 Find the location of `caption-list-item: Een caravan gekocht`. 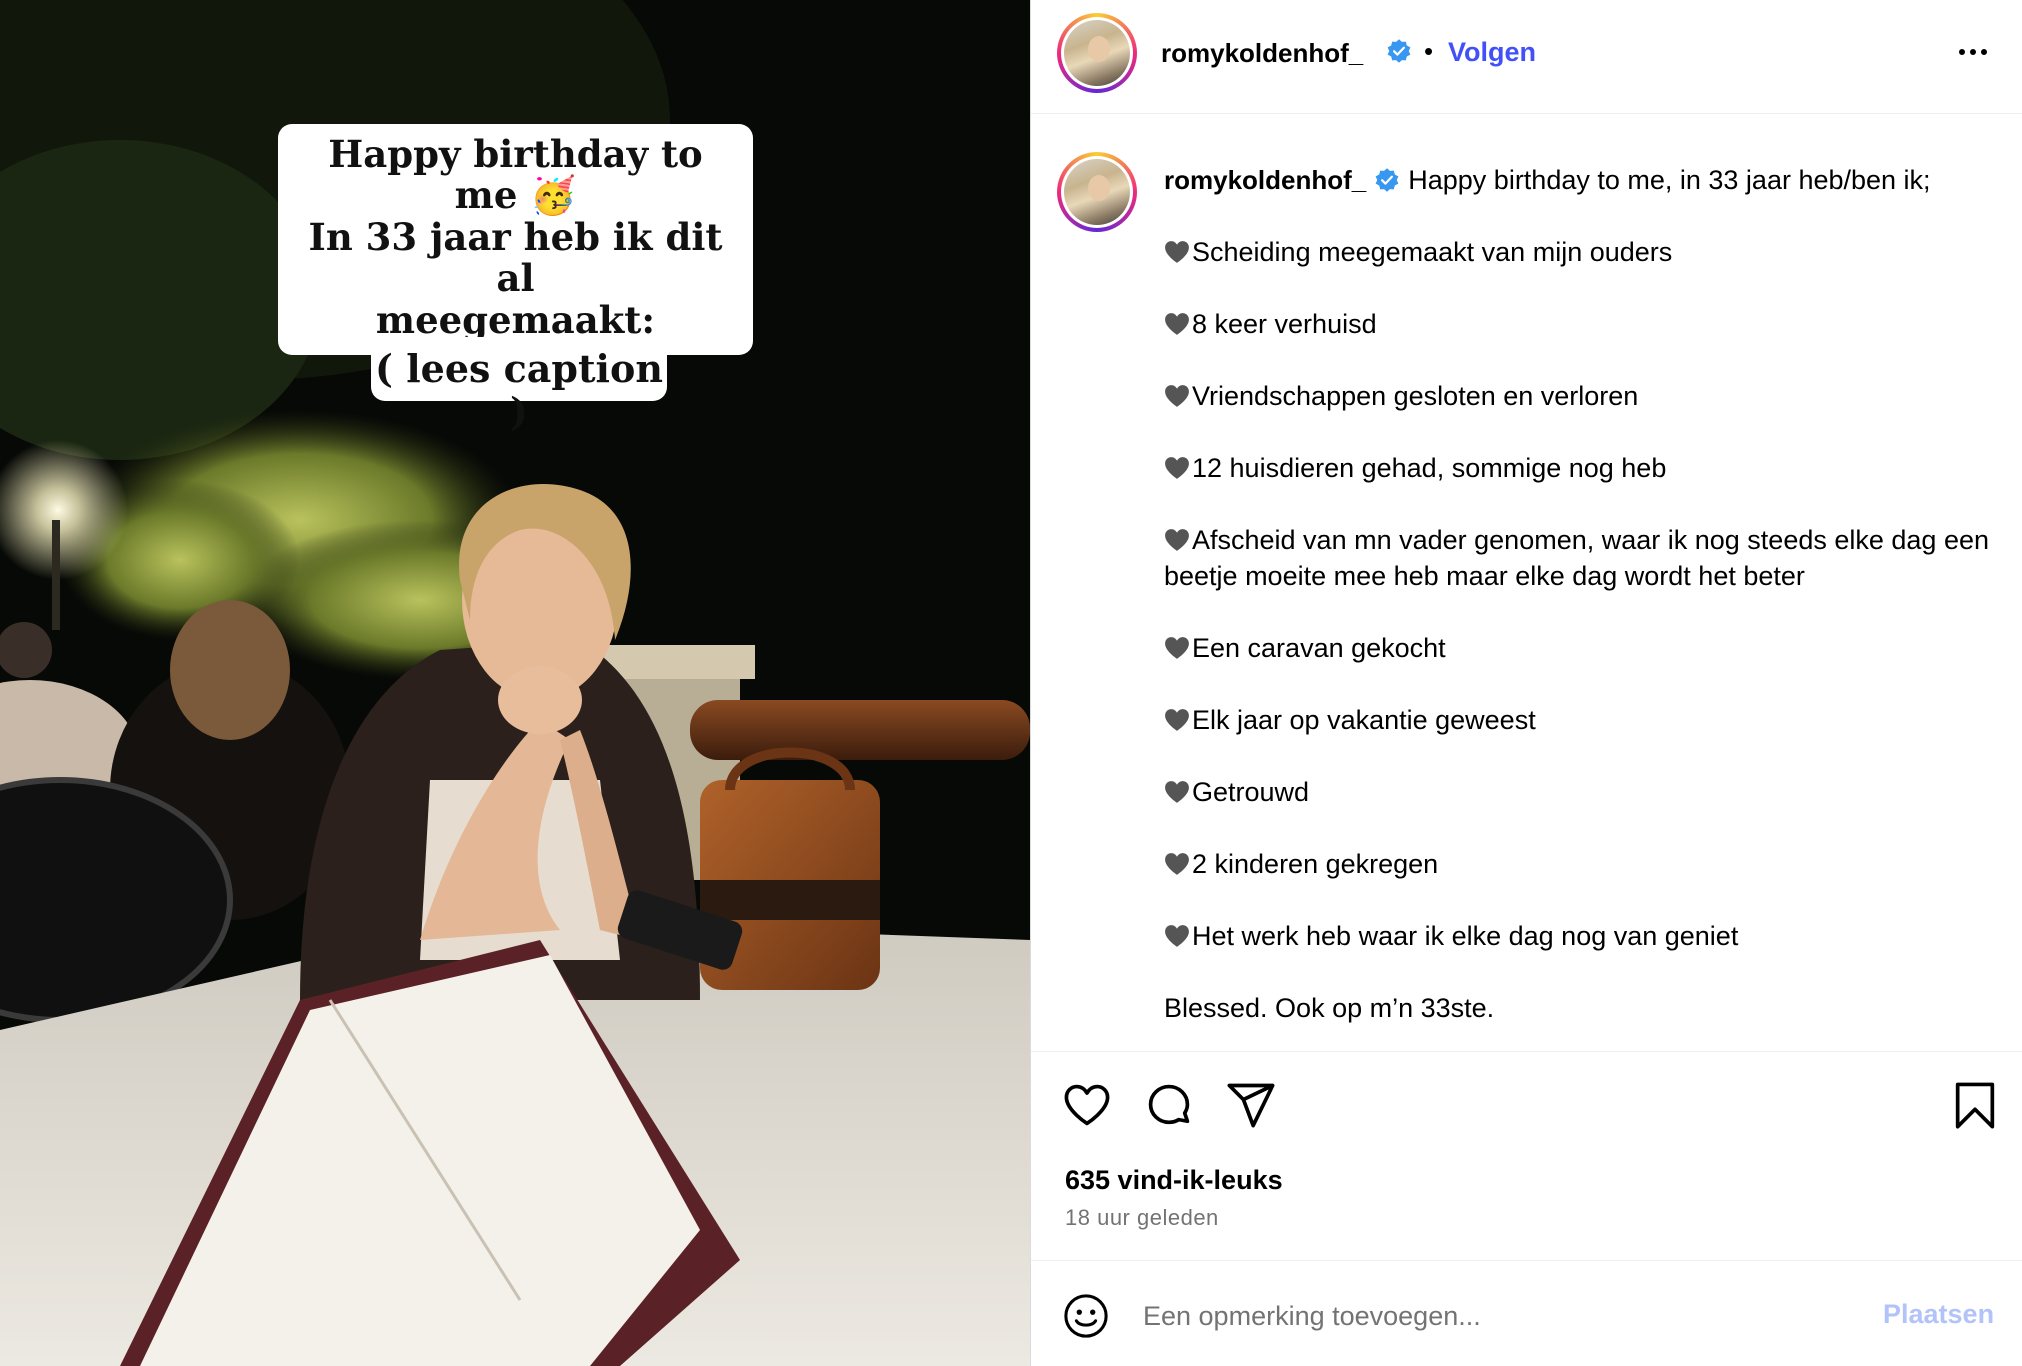

caption-list-item: Een caravan gekocht is located at coordinates (1579, 648).